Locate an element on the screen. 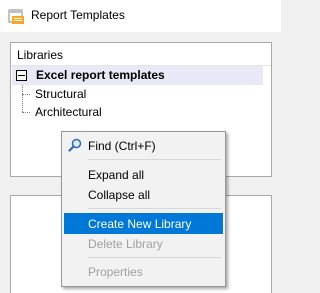 The width and height of the screenshot is (320, 293). magnifier-icon is located at coordinates (75, 145).